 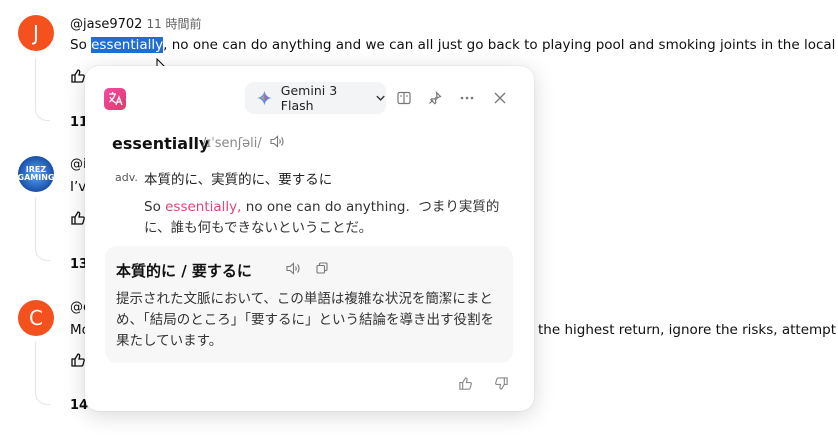 I want to click on avatar-label: IREZ GAMING, so click(x=36, y=173).